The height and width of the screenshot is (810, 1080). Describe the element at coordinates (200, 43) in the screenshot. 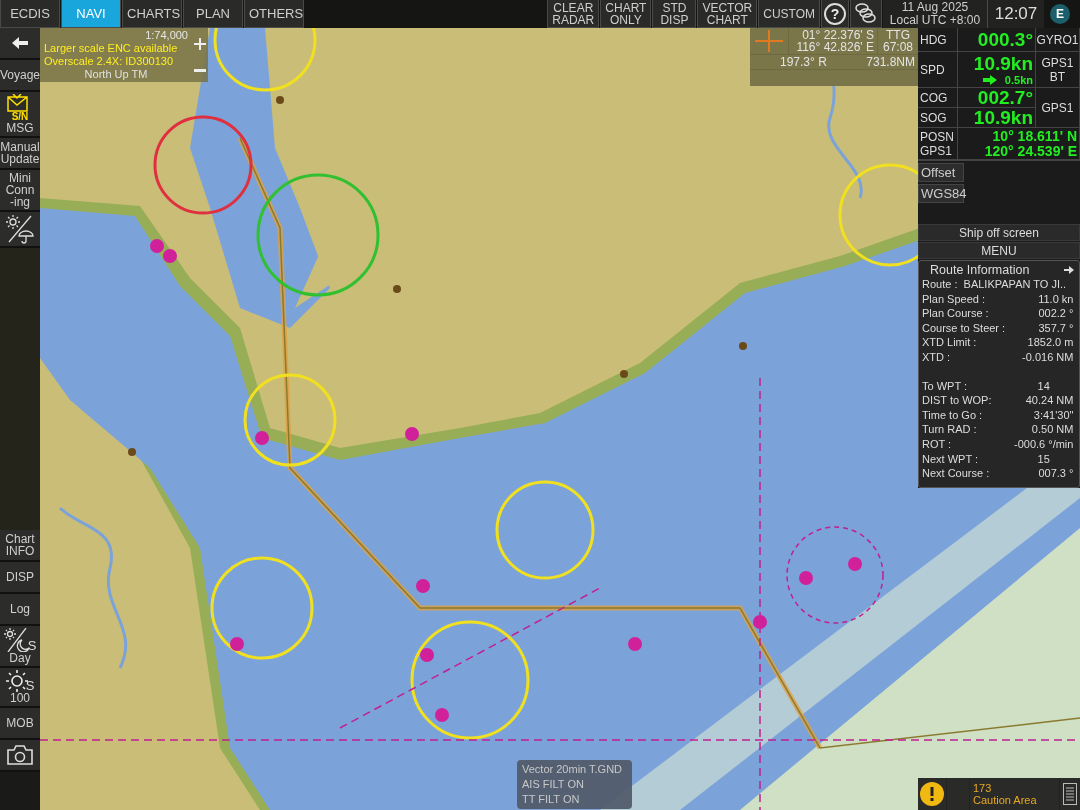

I see `zoom-in-icon` at that location.